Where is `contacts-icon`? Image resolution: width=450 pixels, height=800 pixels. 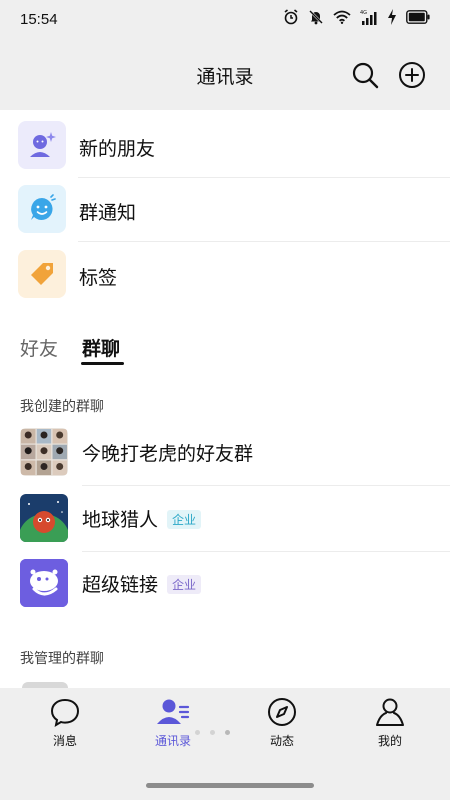 contacts-icon is located at coordinates (173, 711).